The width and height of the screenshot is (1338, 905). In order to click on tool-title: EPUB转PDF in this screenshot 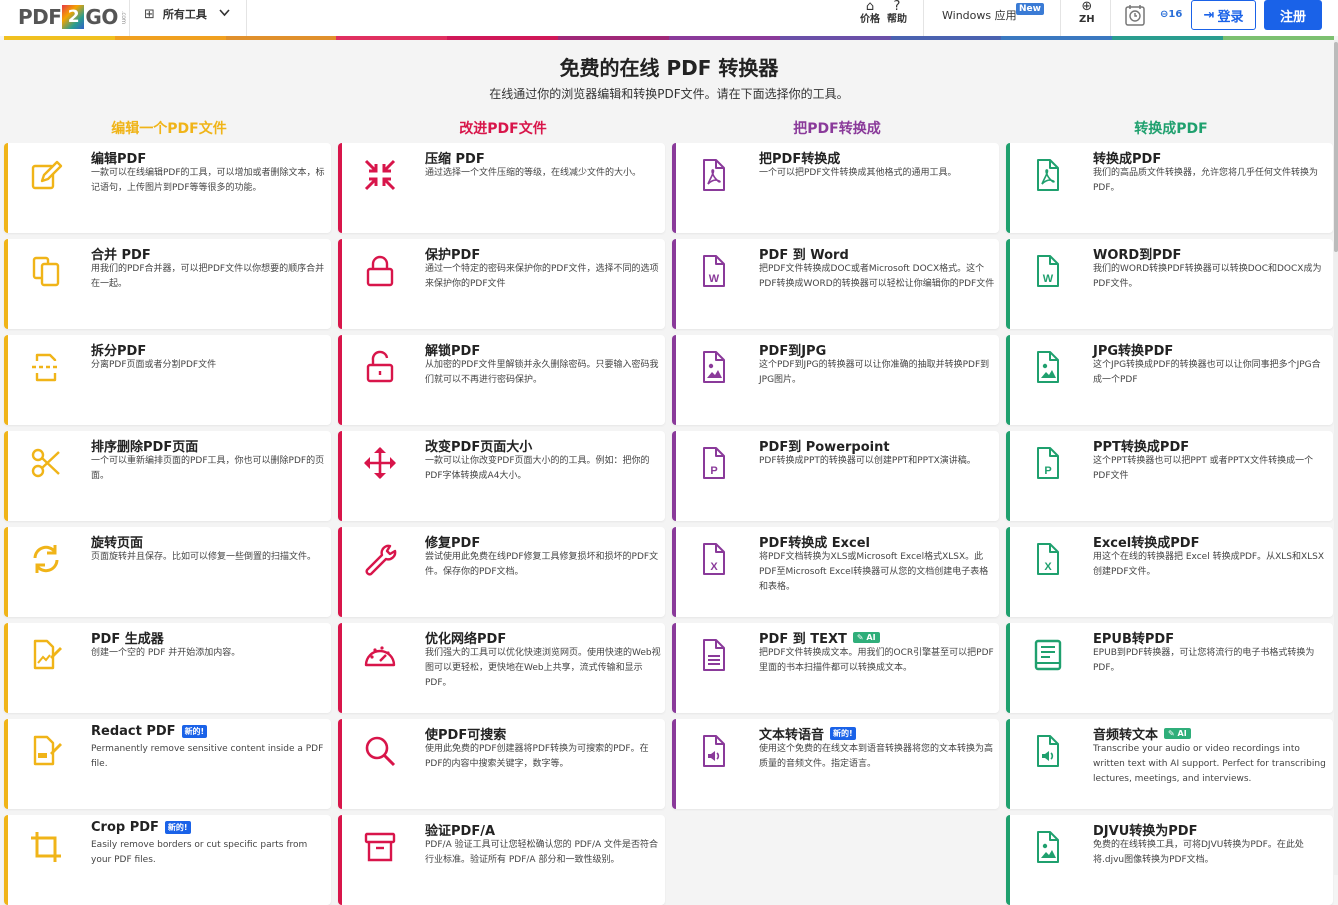, I will do `click(1133, 637)`.